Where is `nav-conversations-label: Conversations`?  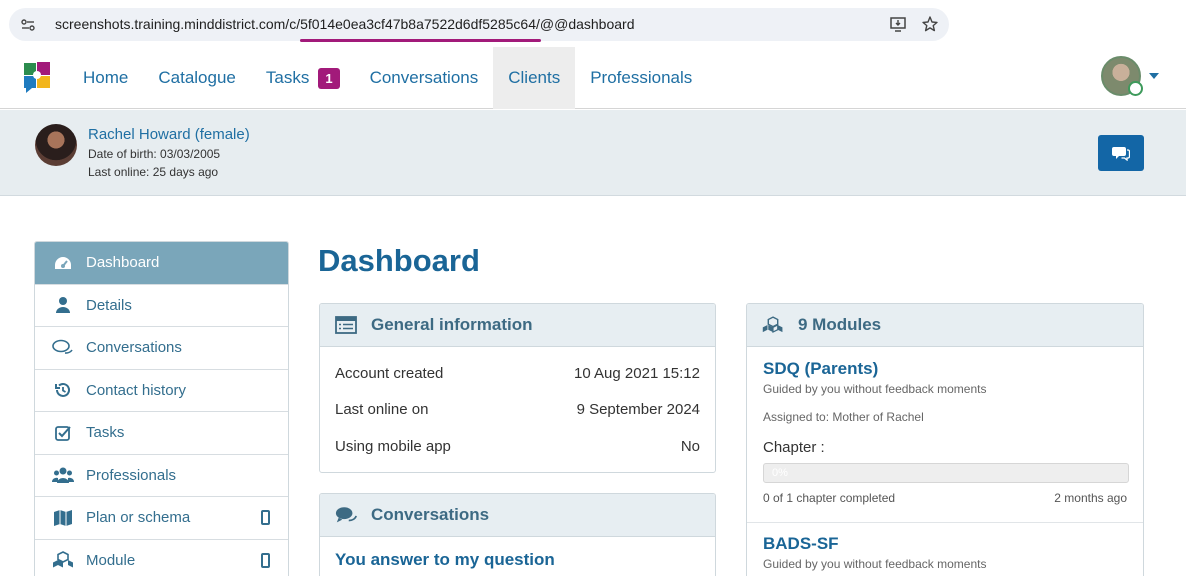
nav-conversations-label: Conversations is located at coordinates (424, 77).